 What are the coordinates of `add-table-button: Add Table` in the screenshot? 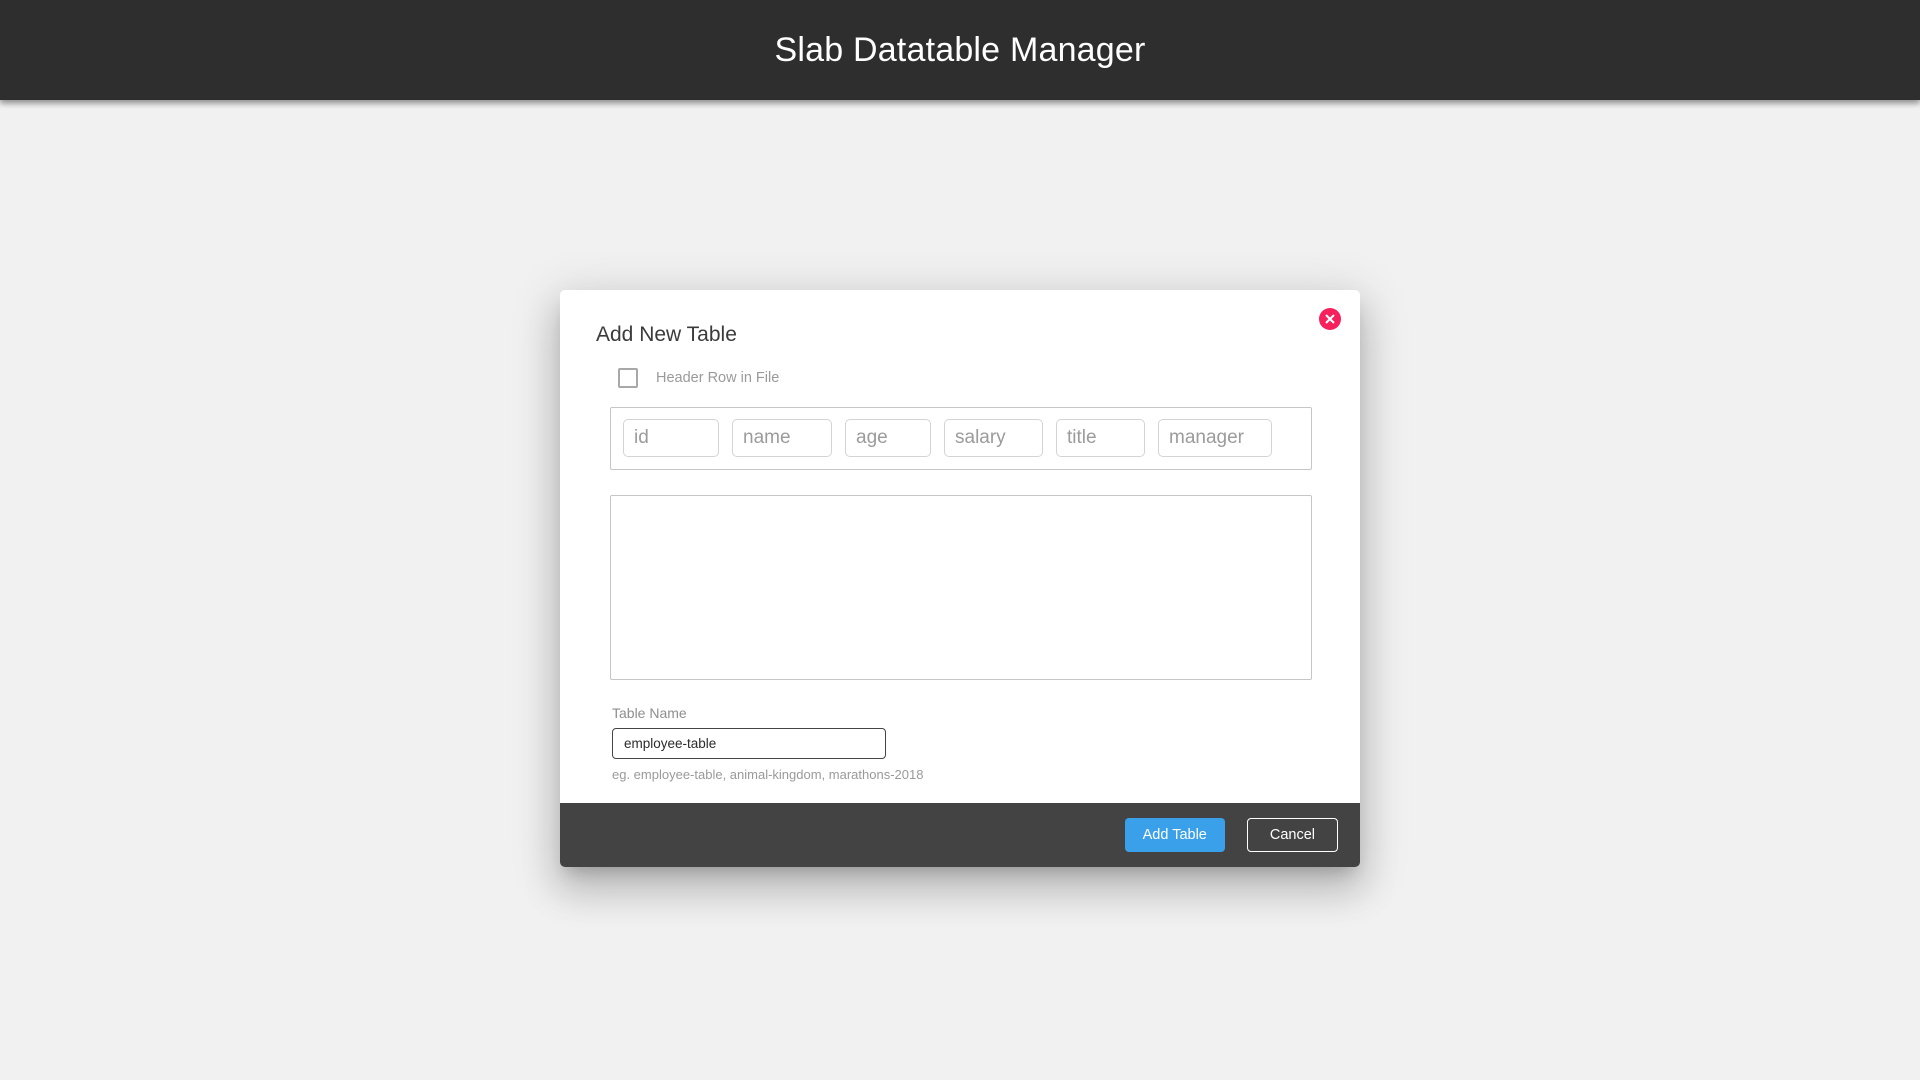 It's located at (1174, 835).